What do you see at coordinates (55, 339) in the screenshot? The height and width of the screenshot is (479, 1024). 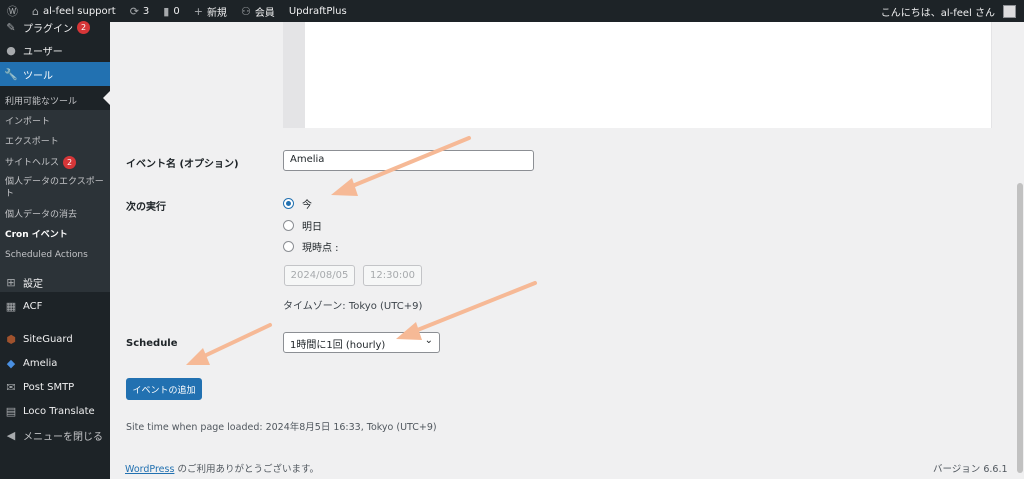 I see `sidebar-item-siteguard: ⬢ SiteGuard` at bounding box center [55, 339].